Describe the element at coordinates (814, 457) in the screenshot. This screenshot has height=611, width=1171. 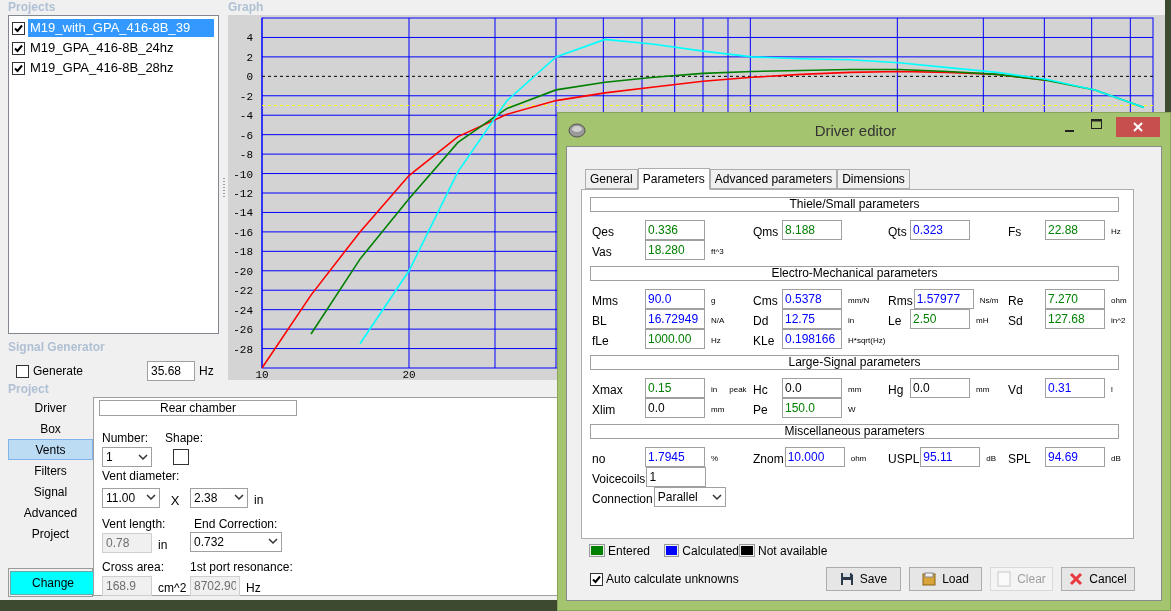
I see `input-field: 10.000` at that location.